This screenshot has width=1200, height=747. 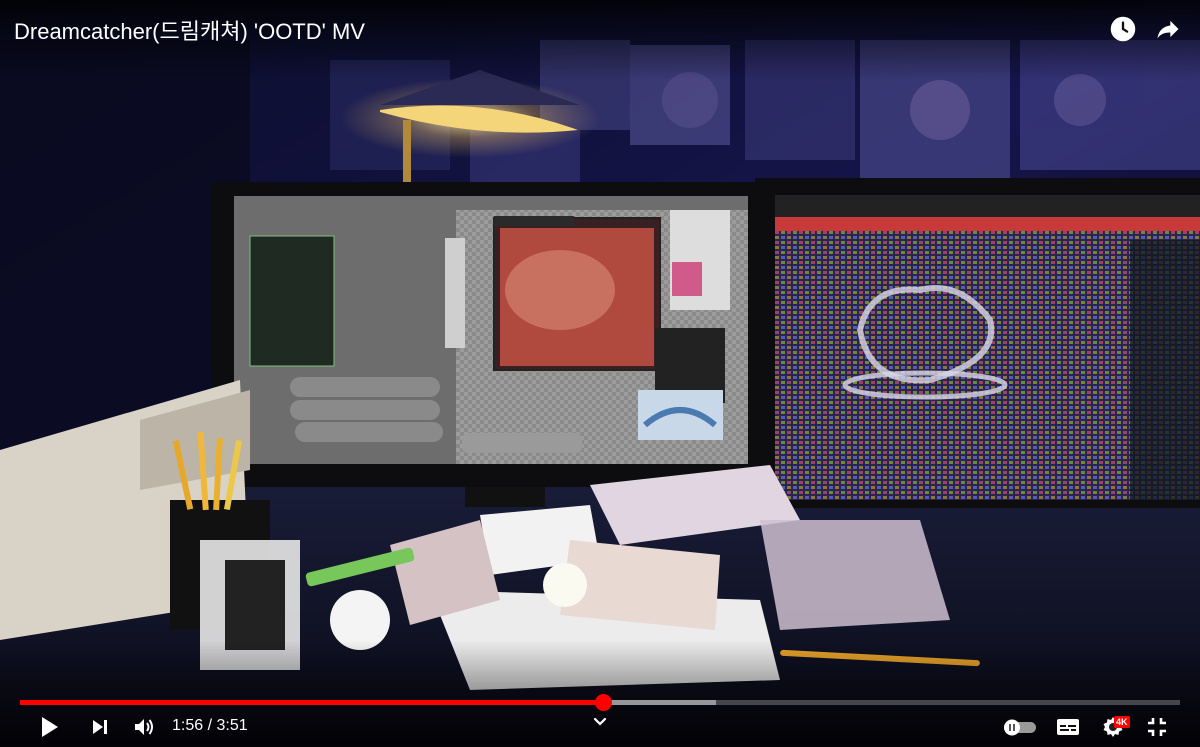 I want to click on progress-played, so click(x=311, y=702).